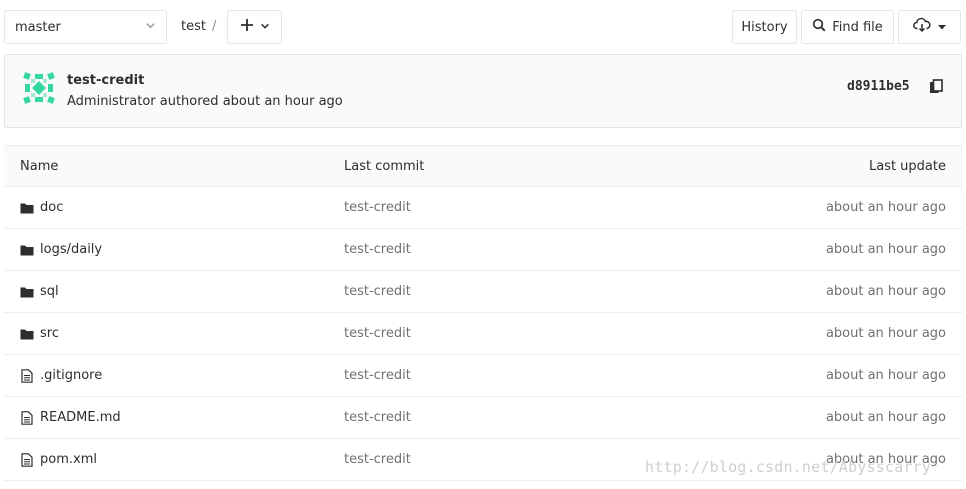  I want to click on plus-icon, so click(247, 27).